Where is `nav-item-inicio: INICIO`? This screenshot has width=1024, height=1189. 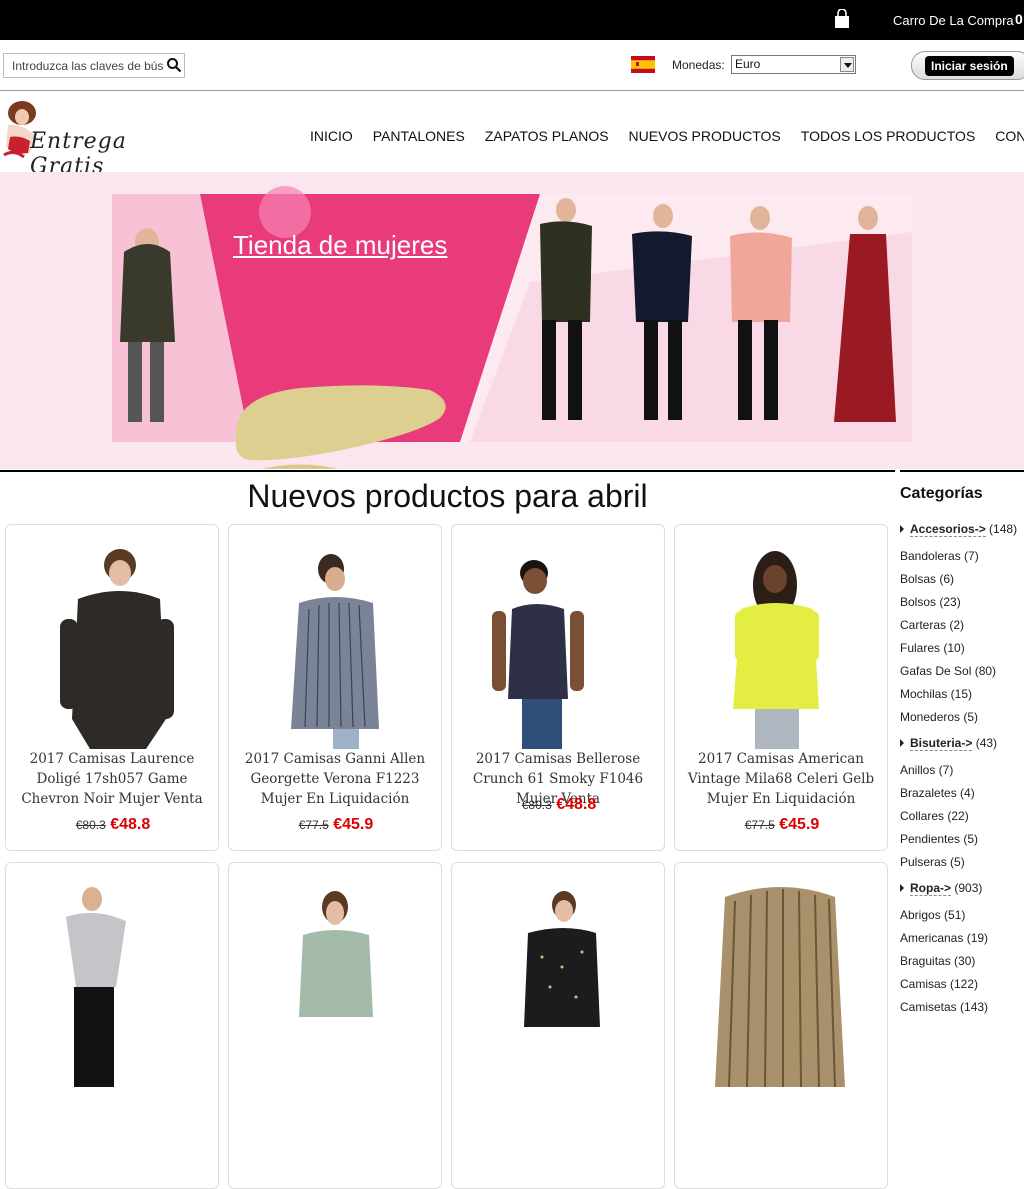
nav-item-inicio: INICIO is located at coordinates (331, 136).